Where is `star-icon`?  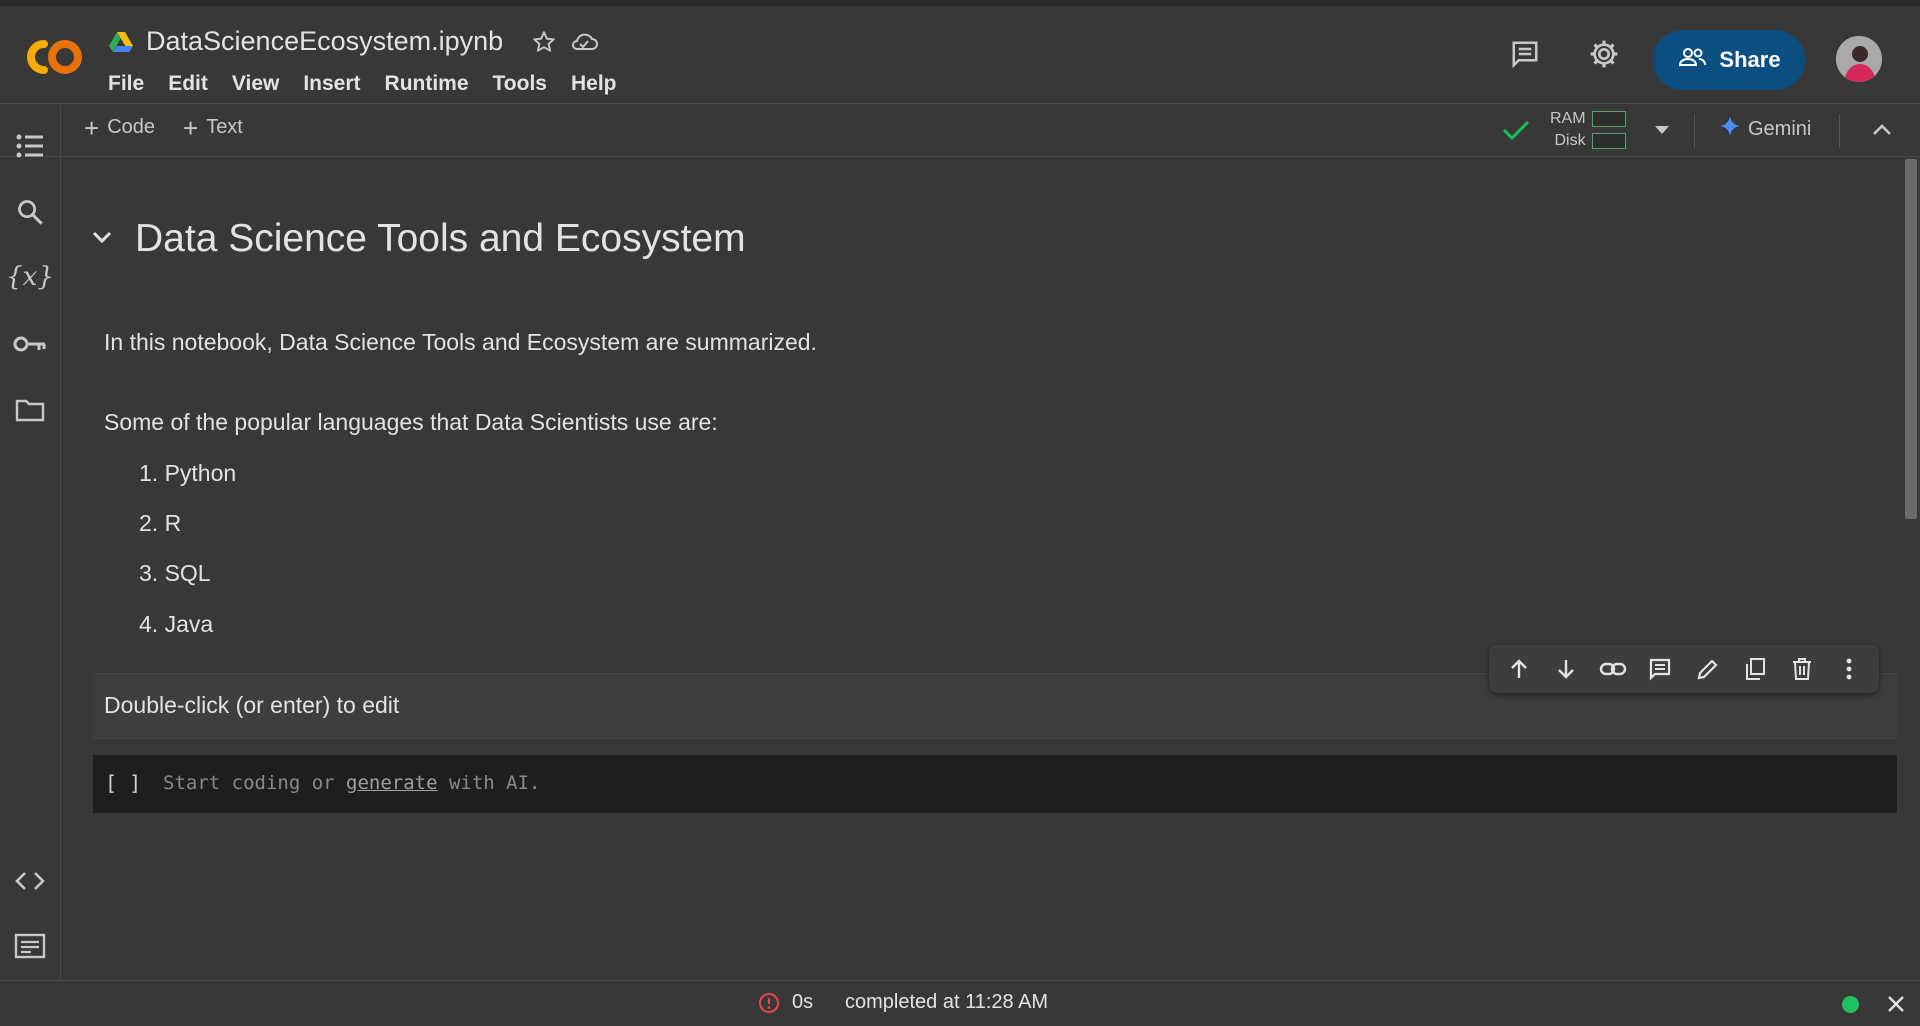
star-icon is located at coordinates (544, 42).